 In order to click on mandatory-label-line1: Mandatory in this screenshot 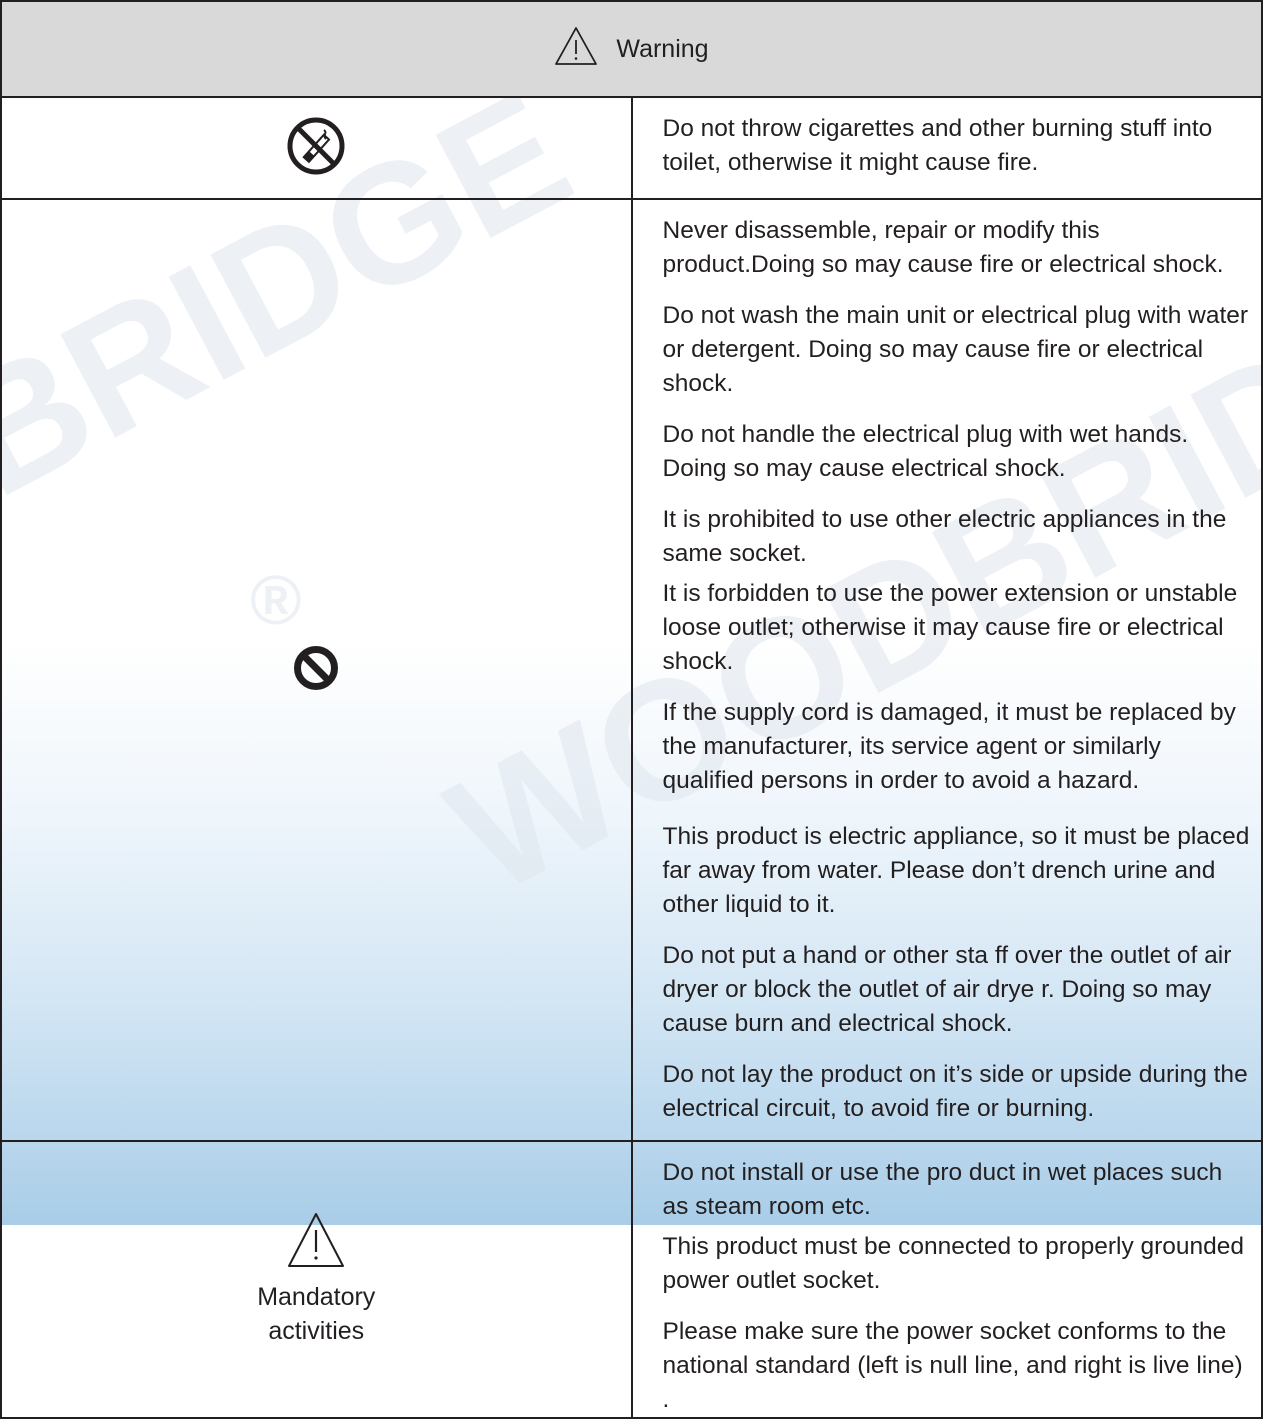, I will do `click(316, 1297)`.